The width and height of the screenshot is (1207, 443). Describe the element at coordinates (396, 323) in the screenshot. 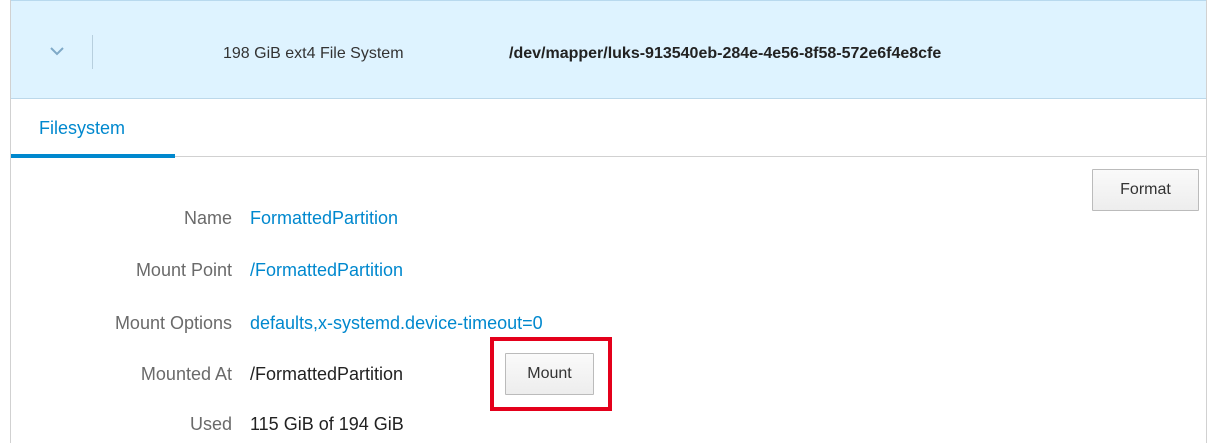

I see `mount-options-link: defaults,x-systemd.device-timeout=0` at that location.